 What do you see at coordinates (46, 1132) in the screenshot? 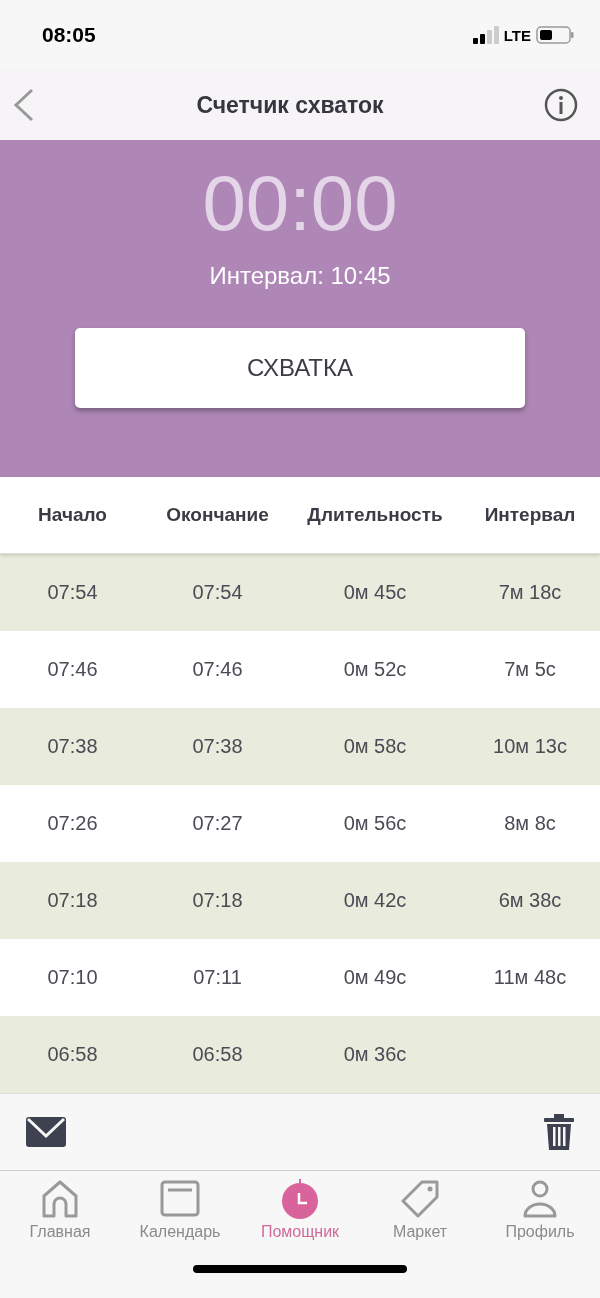
I see `mail-icon` at bounding box center [46, 1132].